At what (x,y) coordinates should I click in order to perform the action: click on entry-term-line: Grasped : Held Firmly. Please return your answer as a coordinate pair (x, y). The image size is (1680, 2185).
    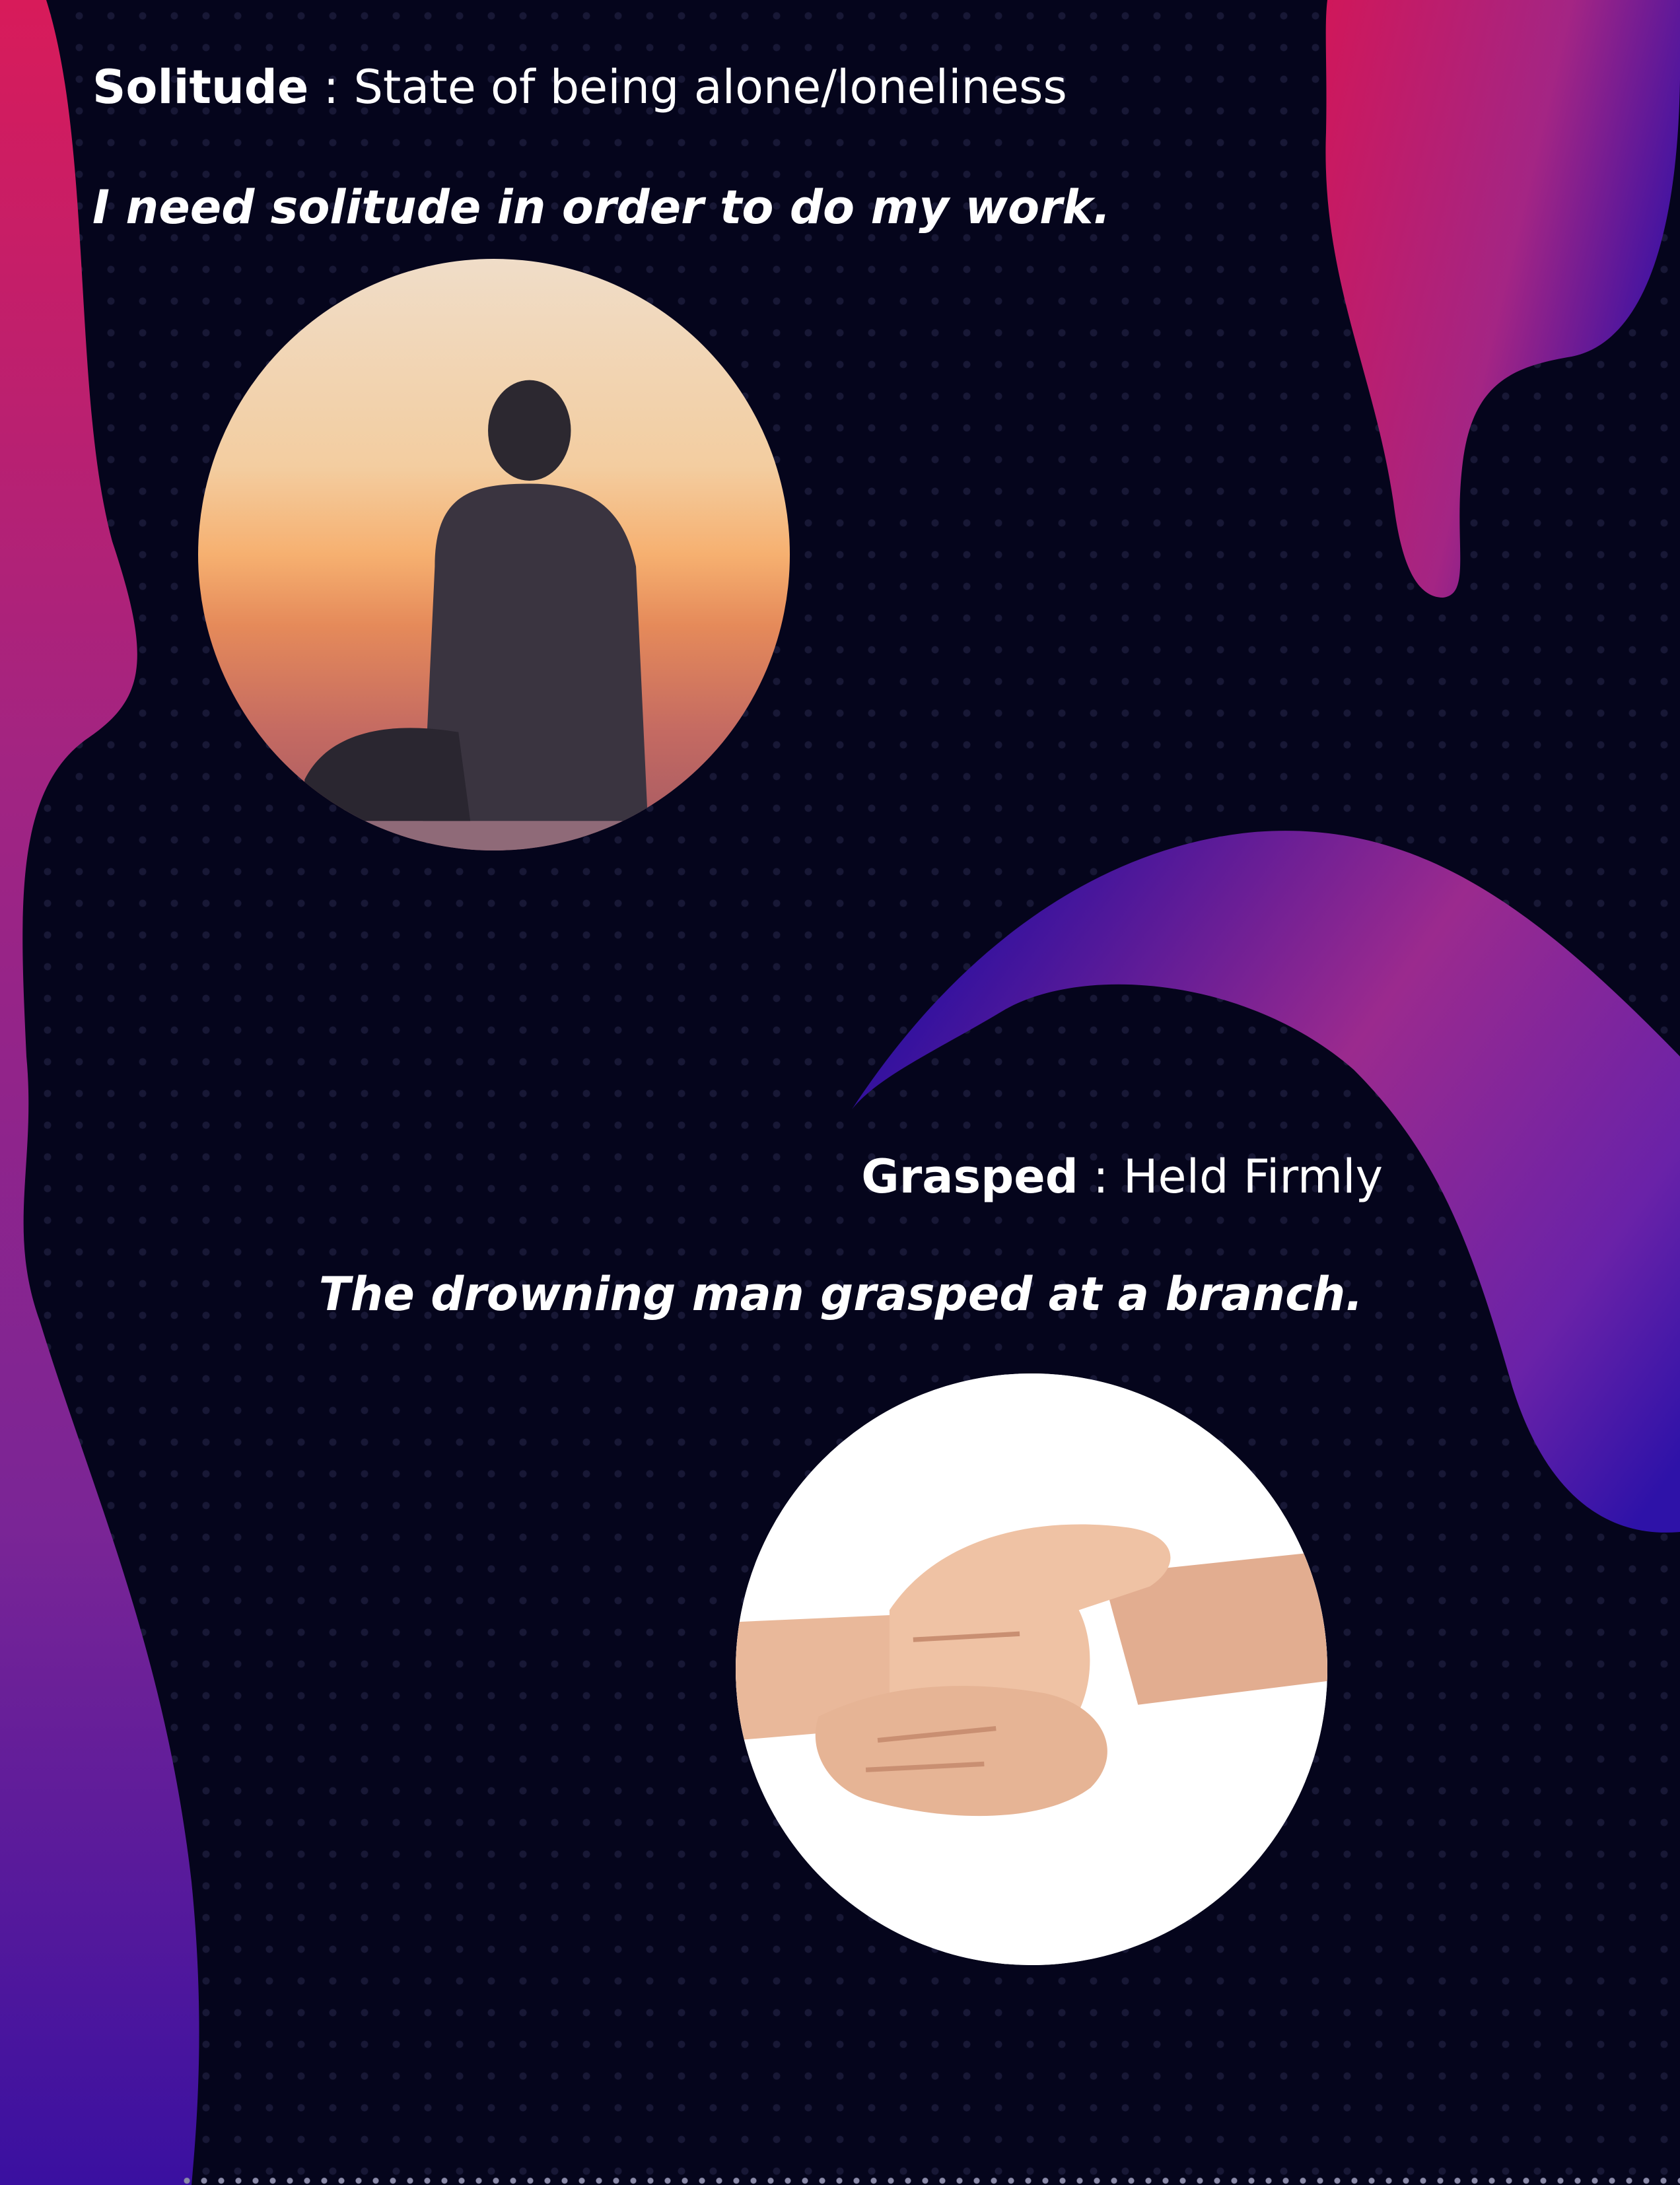
    Looking at the image, I should click on (1122, 1176).